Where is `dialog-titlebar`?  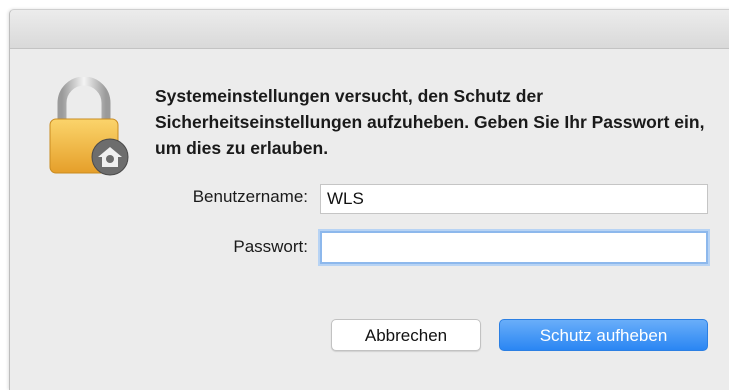
dialog-titlebar is located at coordinates (369, 29).